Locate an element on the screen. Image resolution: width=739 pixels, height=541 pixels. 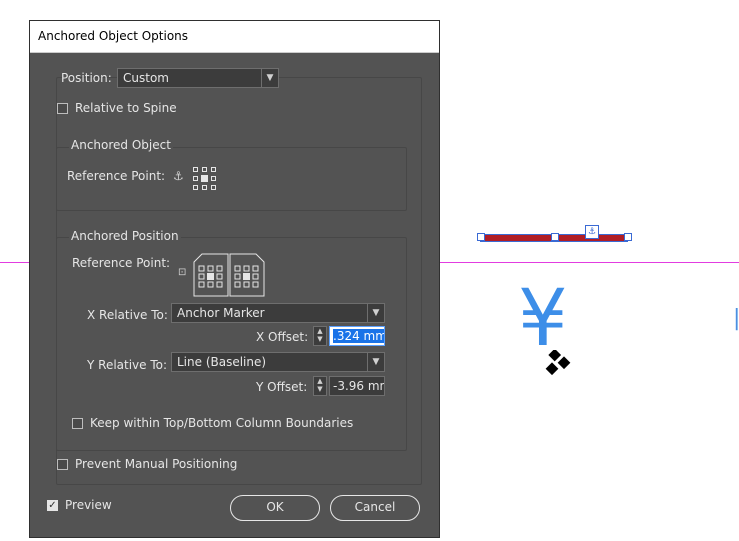
page-spread-reference-point-selector is located at coordinates (229, 275).